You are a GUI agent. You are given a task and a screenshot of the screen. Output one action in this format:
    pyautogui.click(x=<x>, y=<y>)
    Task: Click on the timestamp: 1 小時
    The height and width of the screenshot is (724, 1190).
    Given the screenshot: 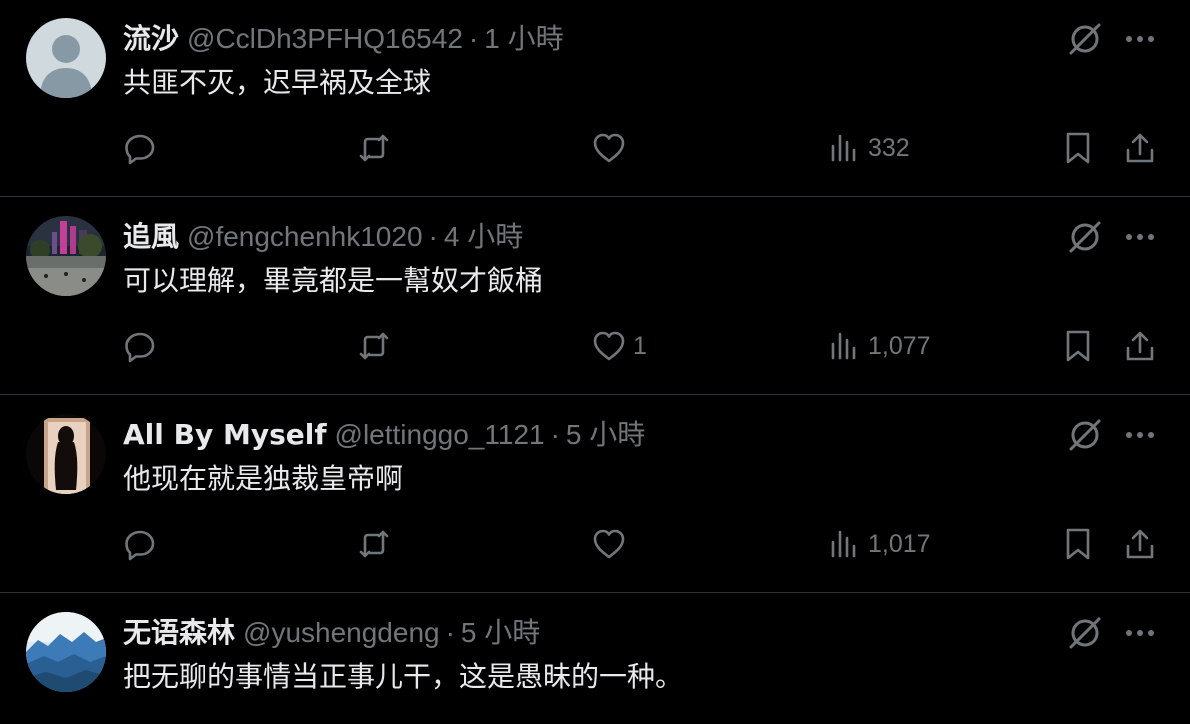 What is the action you would take?
    pyautogui.click(x=523, y=38)
    